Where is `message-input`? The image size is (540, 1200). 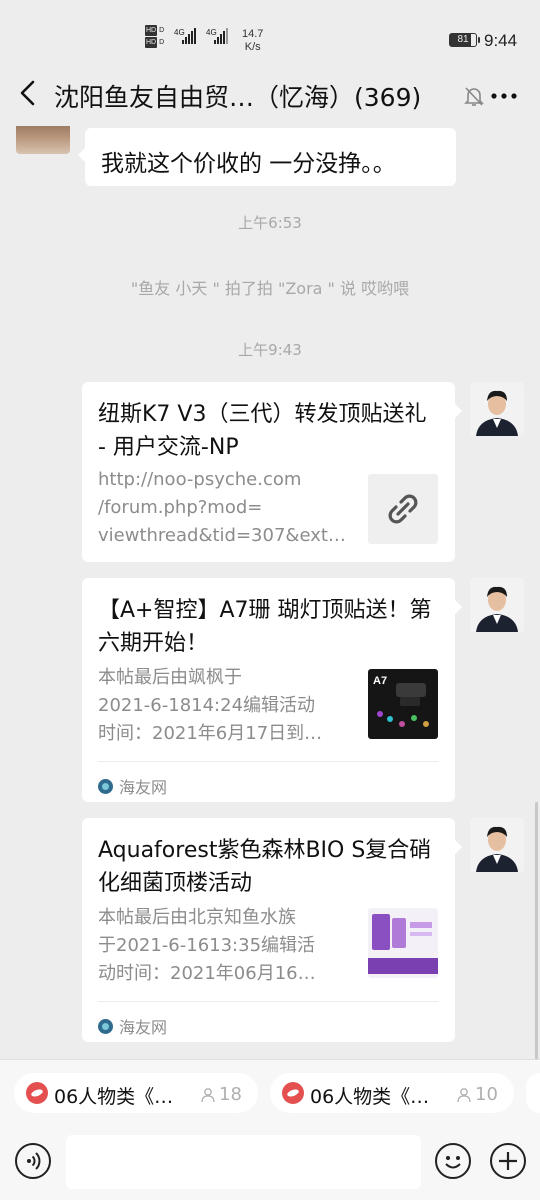
message-input is located at coordinates (243, 1162).